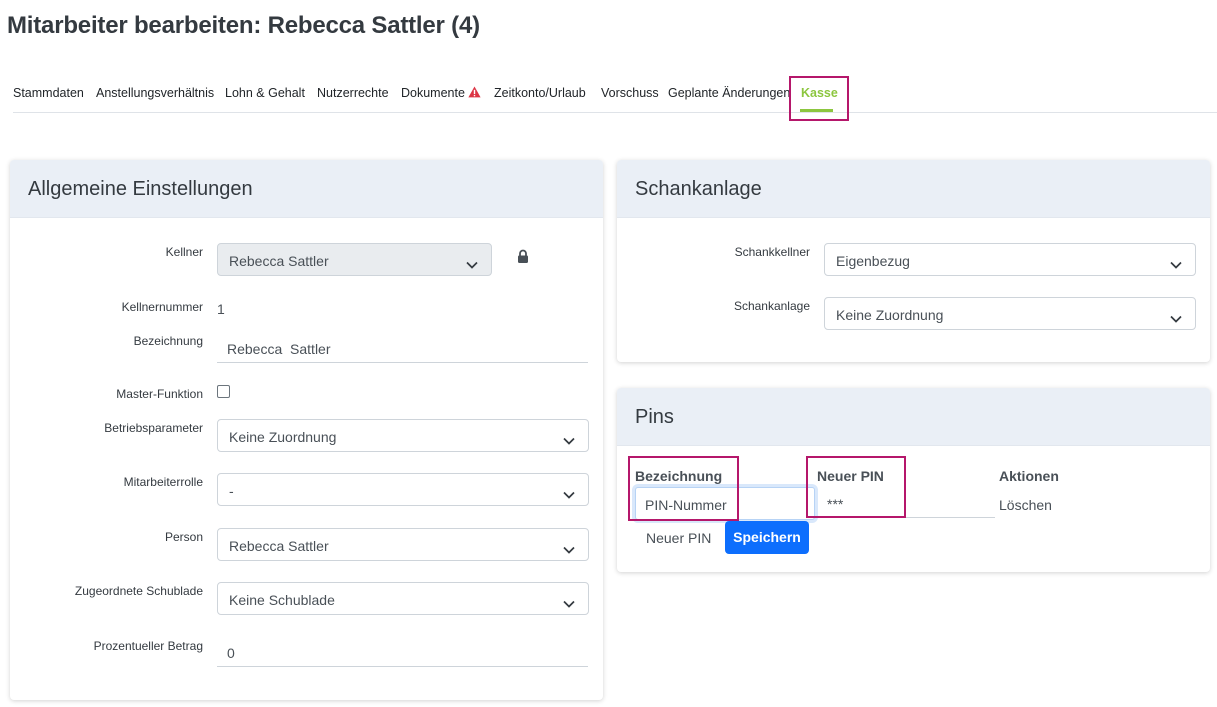  Describe the element at coordinates (282, 600) in the screenshot. I see `schublade-value: Keine Schublade` at that location.